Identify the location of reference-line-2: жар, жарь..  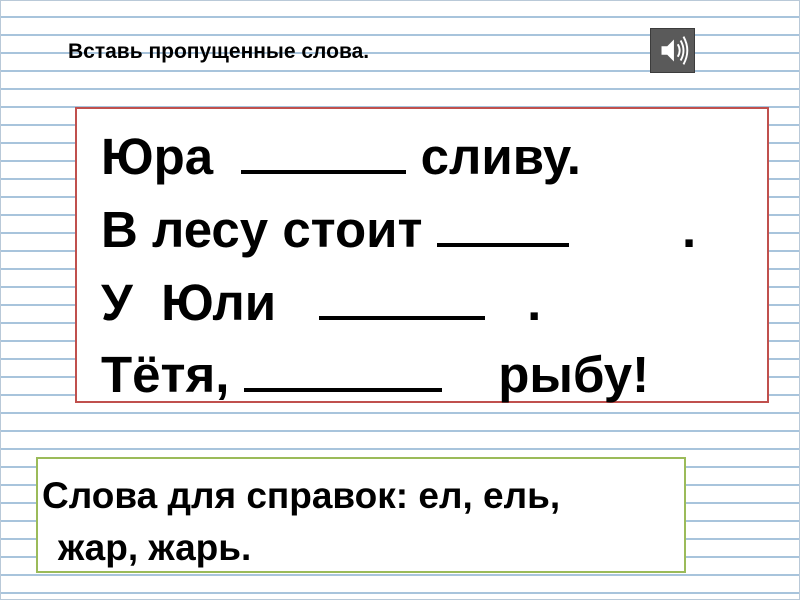
(155, 547).